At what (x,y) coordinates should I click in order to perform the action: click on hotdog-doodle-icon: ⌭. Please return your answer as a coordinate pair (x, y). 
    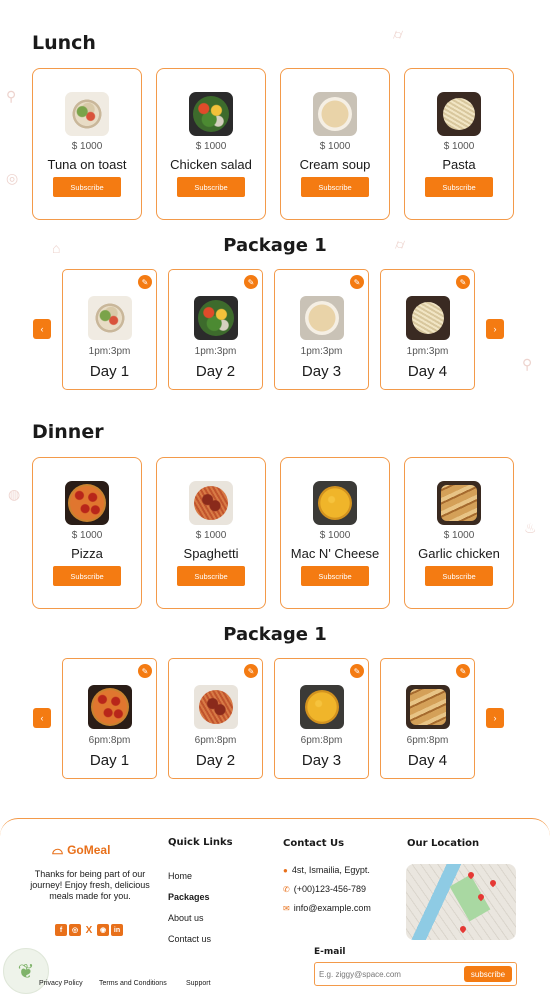
    Looking at the image, I should click on (398, 34).